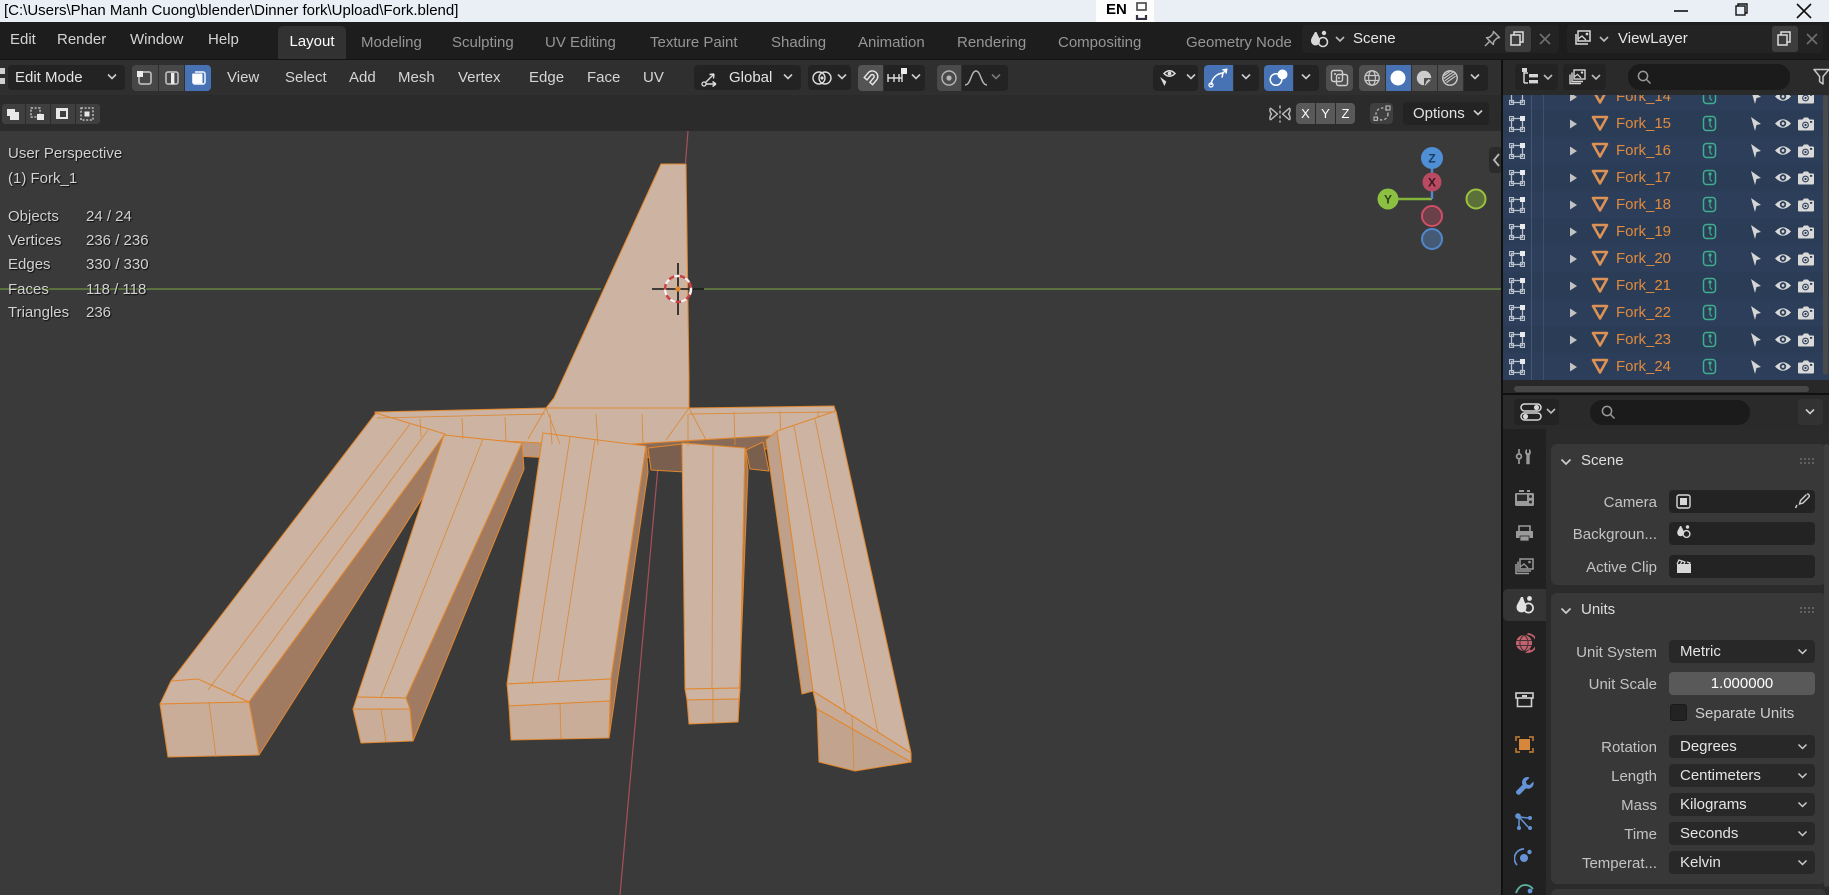 This screenshot has height=895, width=1829. I want to click on svg-text: X, so click(1432, 183).